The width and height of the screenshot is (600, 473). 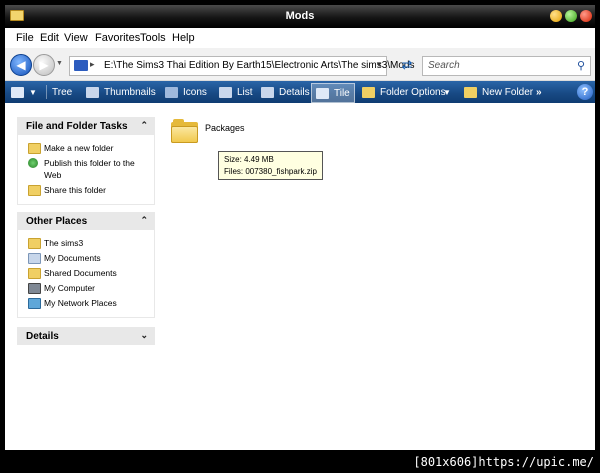 I want to click on maximize-button, so click(x=571, y=16).